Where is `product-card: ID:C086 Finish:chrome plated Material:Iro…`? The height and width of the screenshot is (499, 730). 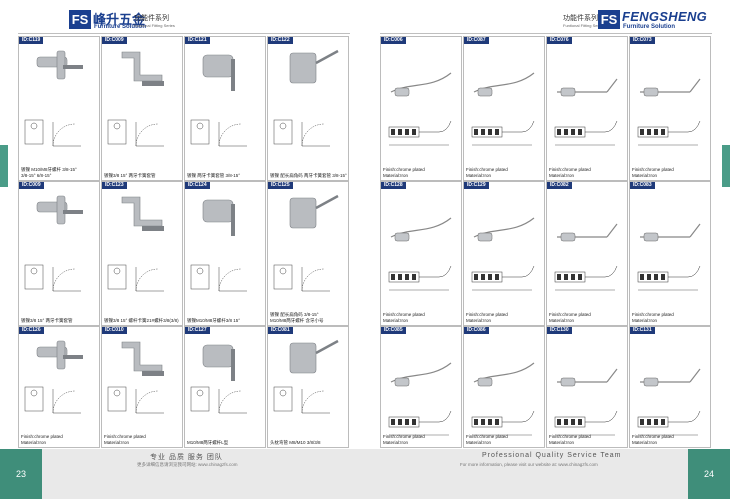
product-card: ID:C086 Finish:chrome plated Material:Iro… is located at coordinates (504, 387).